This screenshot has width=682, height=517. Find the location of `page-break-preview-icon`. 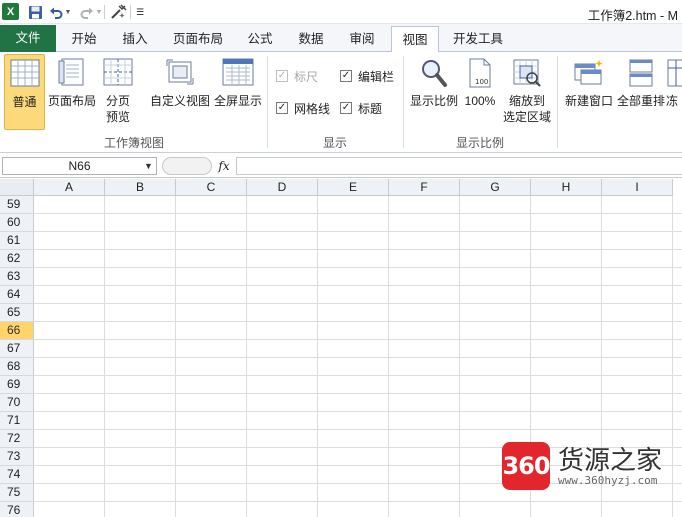

page-break-preview-icon is located at coordinates (118, 73).